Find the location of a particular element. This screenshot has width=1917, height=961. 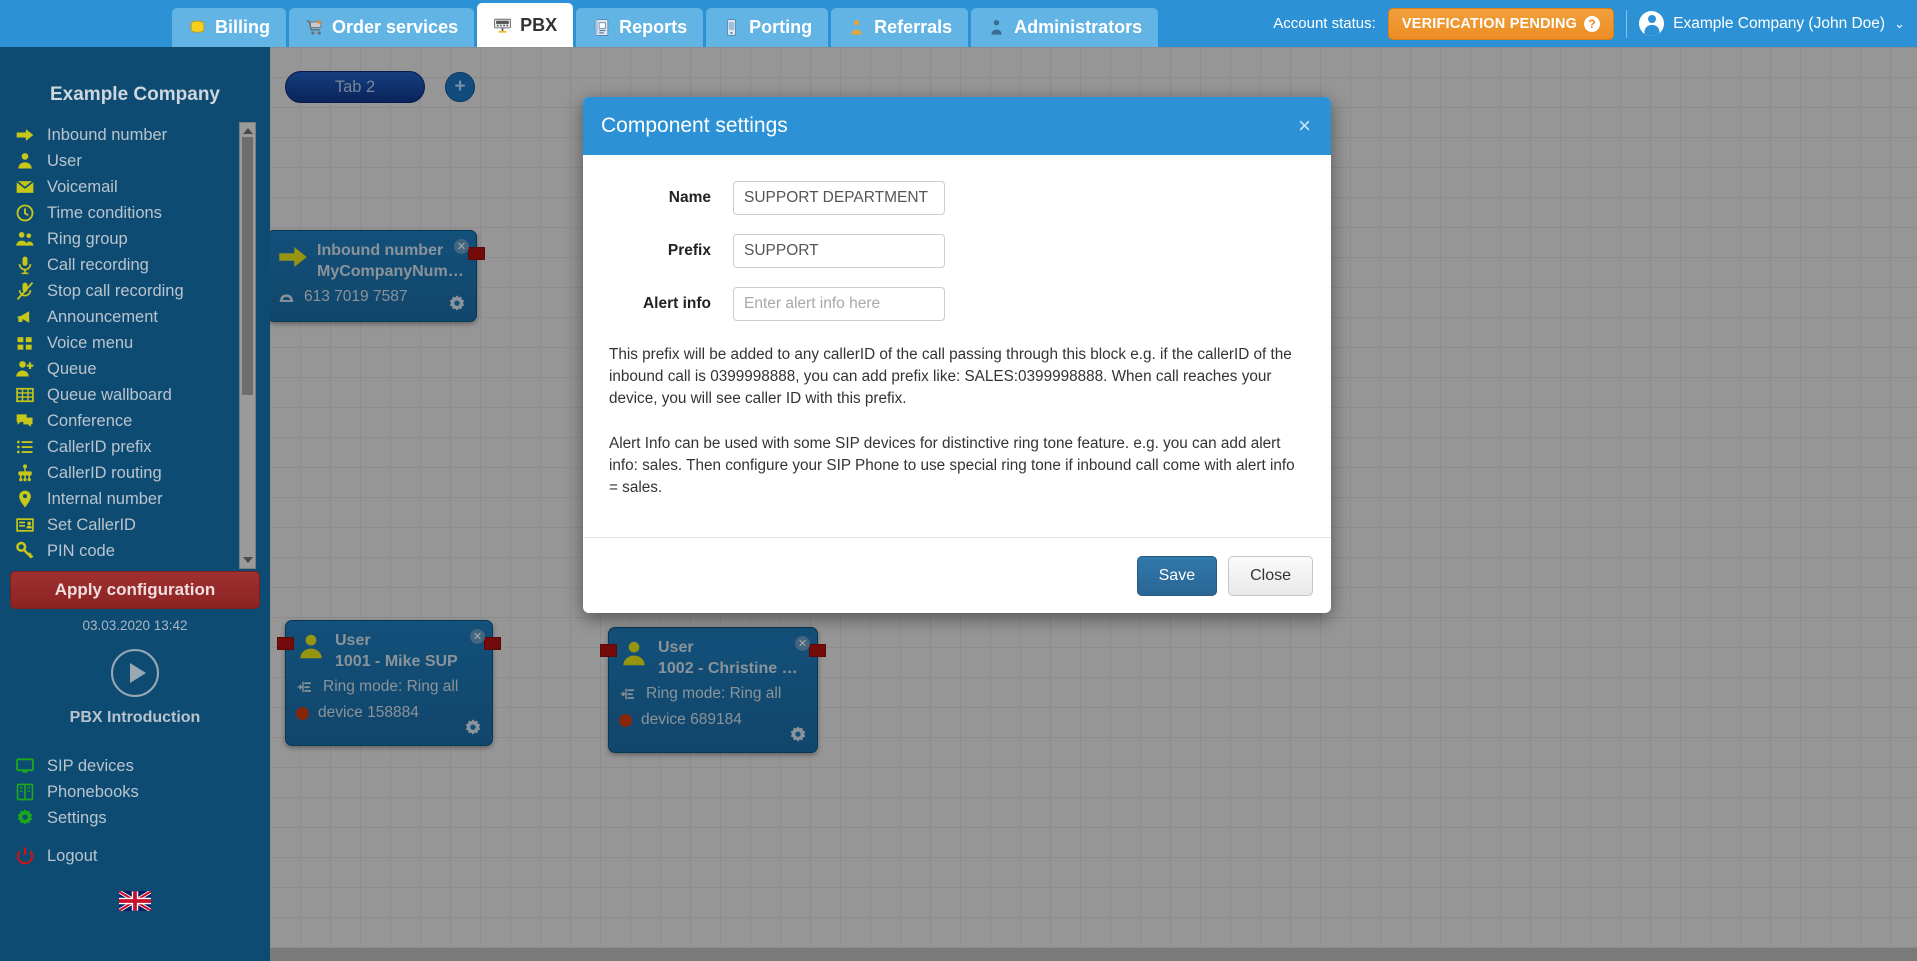

nav-tab-billing: Billing is located at coordinates (229, 27).